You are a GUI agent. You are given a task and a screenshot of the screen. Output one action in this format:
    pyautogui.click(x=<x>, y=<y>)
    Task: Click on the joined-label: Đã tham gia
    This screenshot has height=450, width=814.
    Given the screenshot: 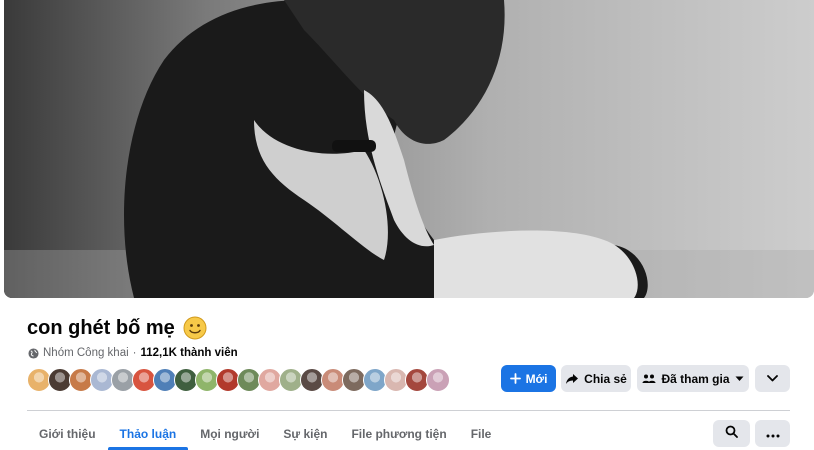 What is the action you would take?
    pyautogui.click(x=695, y=378)
    